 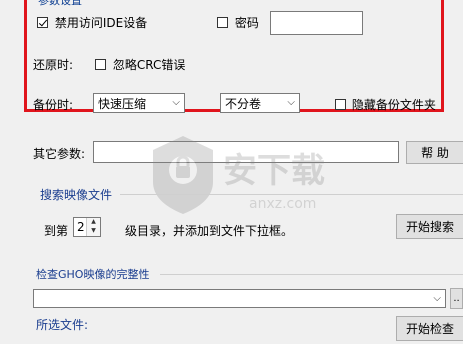 What do you see at coordinates (53, 65) in the screenshot?
I see `restore-label: 还原时:` at bounding box center [53, 65].